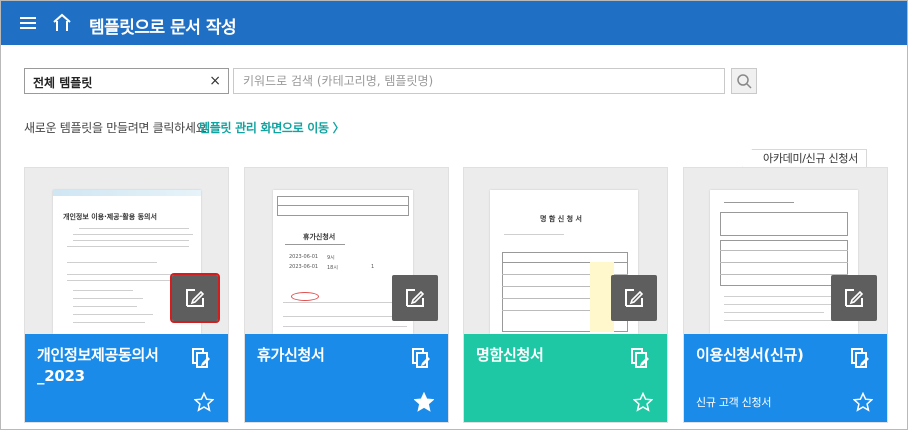 Image resolution: width=908 pixels, height=430 pixels. I want to click on template-name: 휴가신청서, so click(291, 355).